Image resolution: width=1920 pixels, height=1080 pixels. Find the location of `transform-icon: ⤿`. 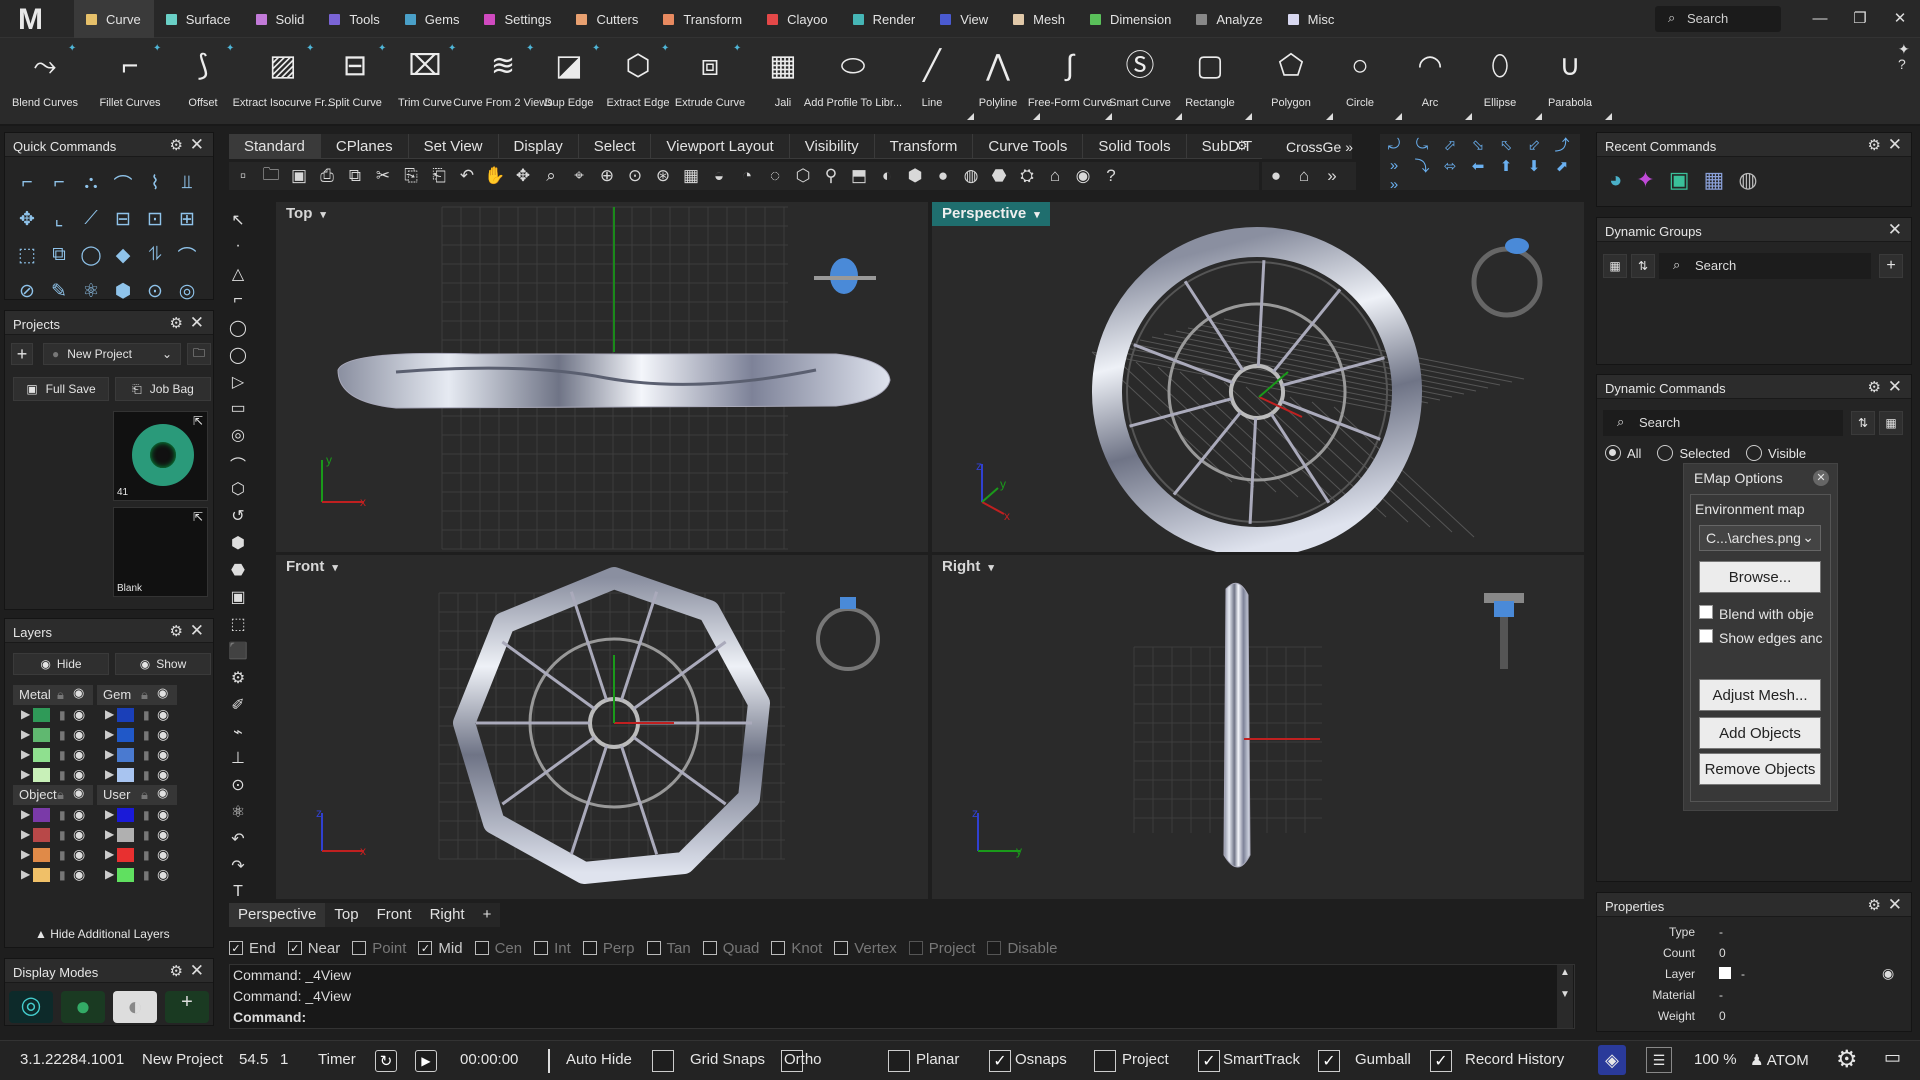

transform-icon: ⤿ is located at coordinates (1422, 144).